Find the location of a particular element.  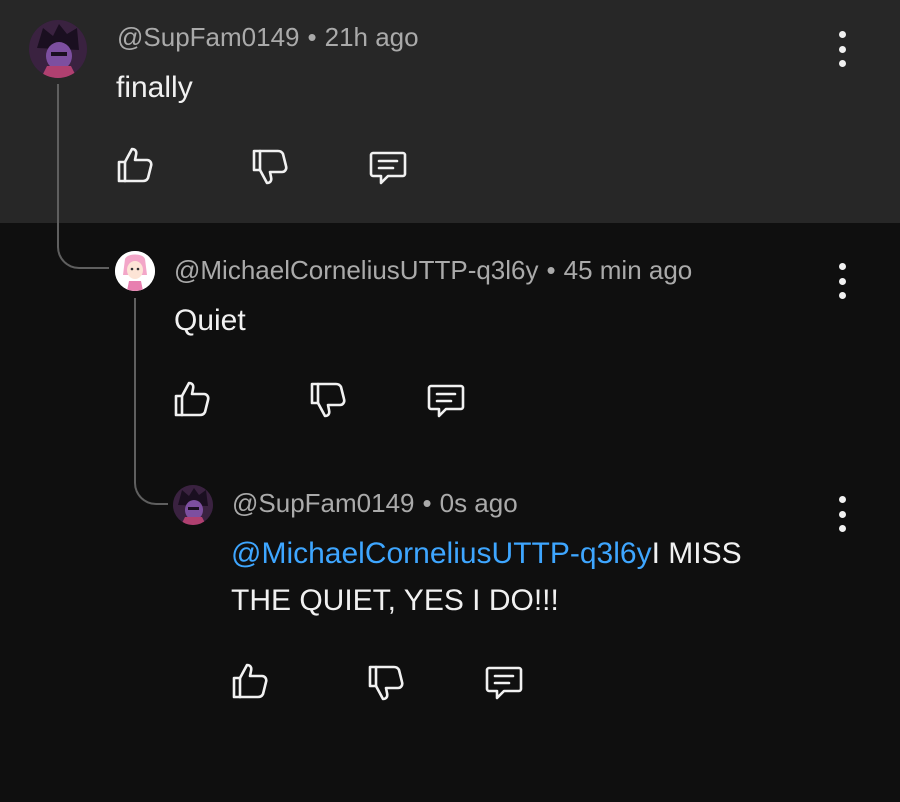

author-name: @MichaelCorneliusUTTP-q3l6y is located at coordinates (356, 270).